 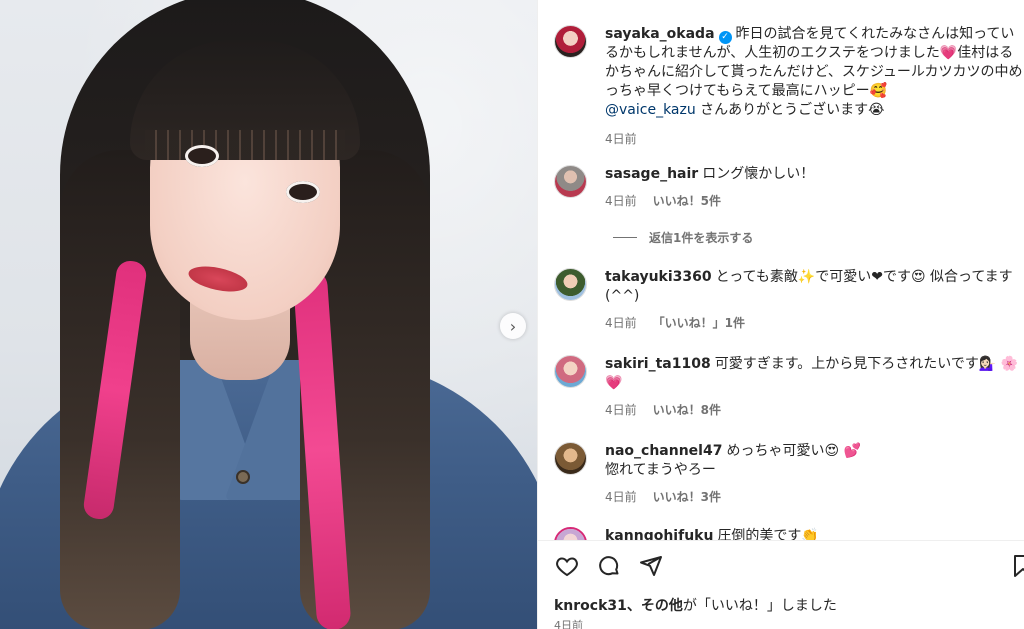 I want to click on chevron-right-icon: ›, so click(x=513, y=326).